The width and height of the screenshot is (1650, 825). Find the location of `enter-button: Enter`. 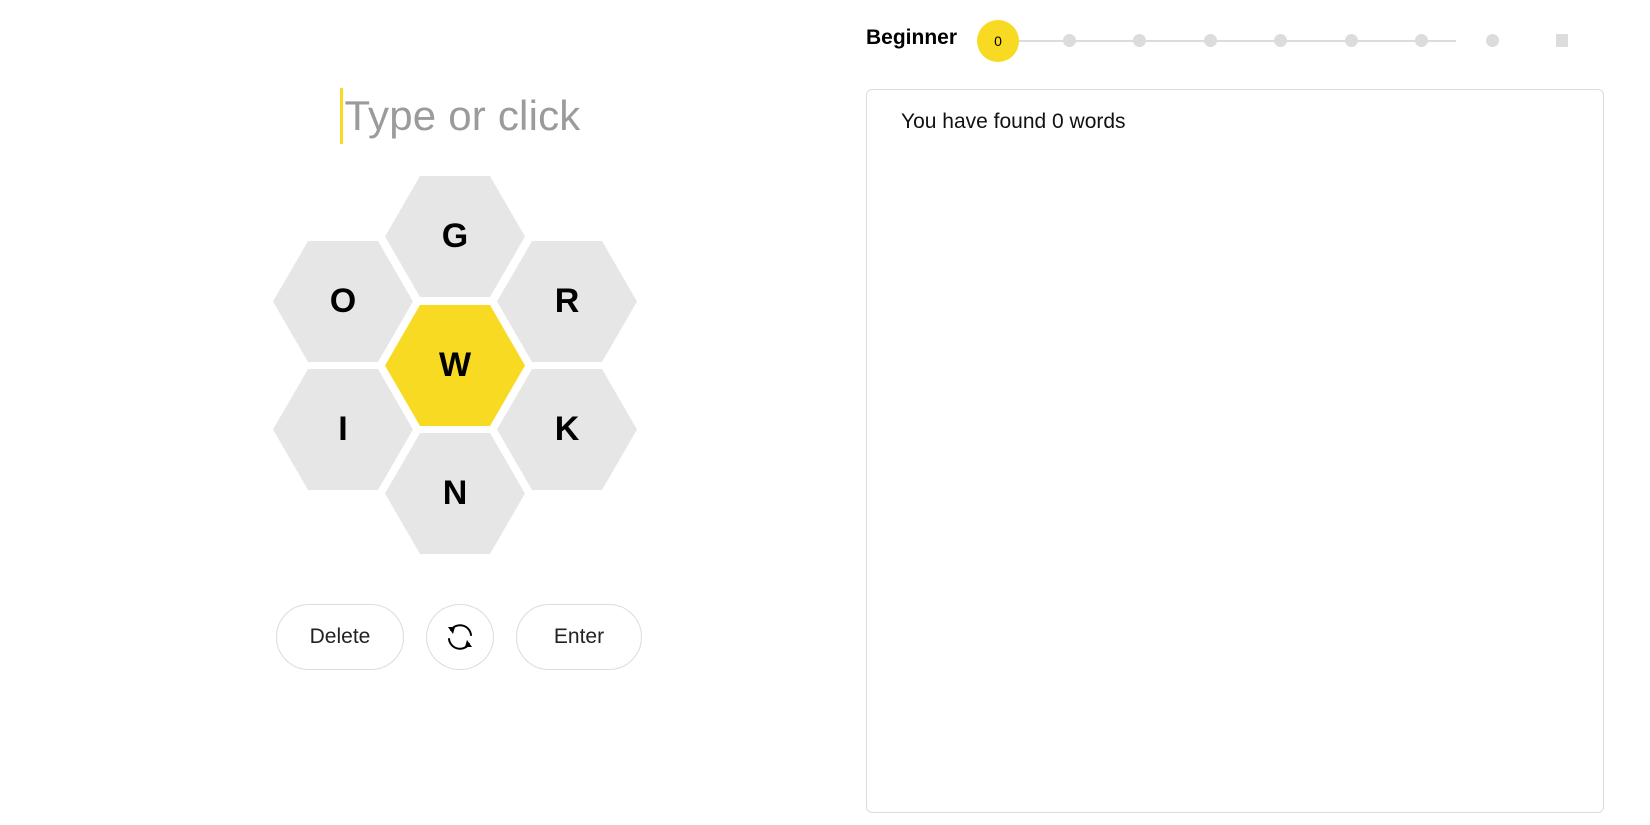

enter-button: Enter is located at coordinates (579, 637).